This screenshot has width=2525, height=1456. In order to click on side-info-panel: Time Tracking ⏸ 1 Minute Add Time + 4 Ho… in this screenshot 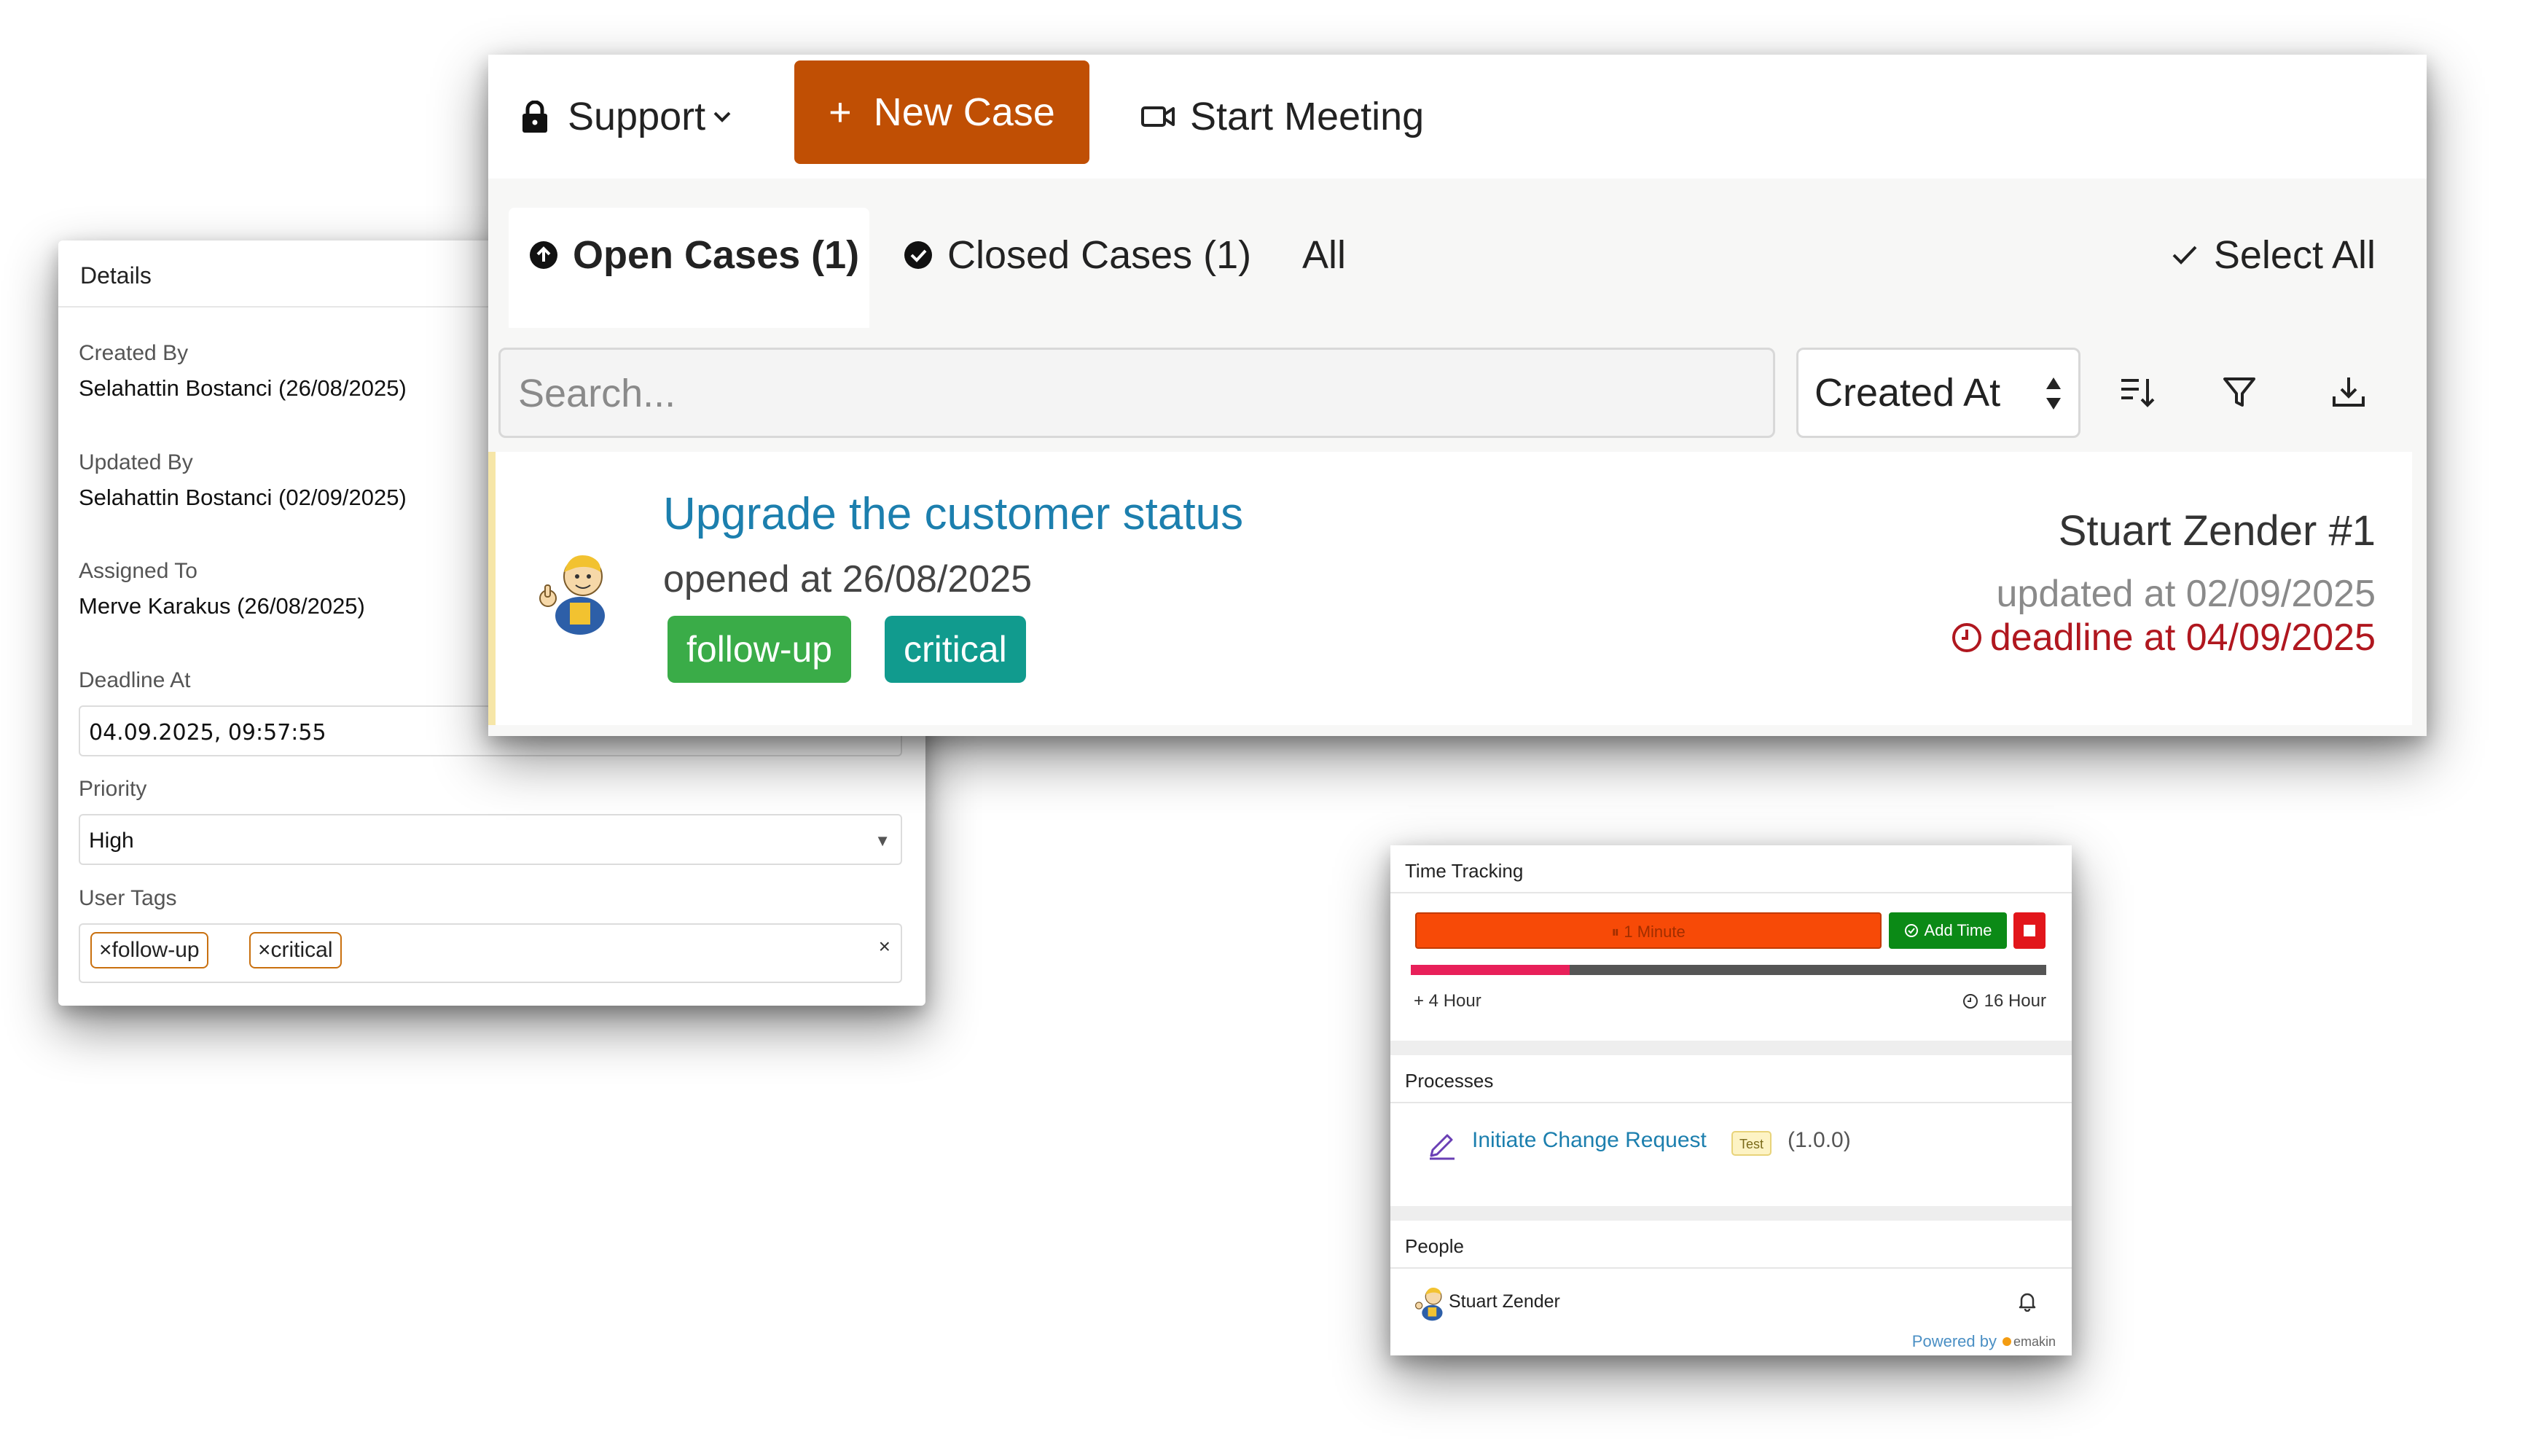, I will do `click(1731, 1100)`.